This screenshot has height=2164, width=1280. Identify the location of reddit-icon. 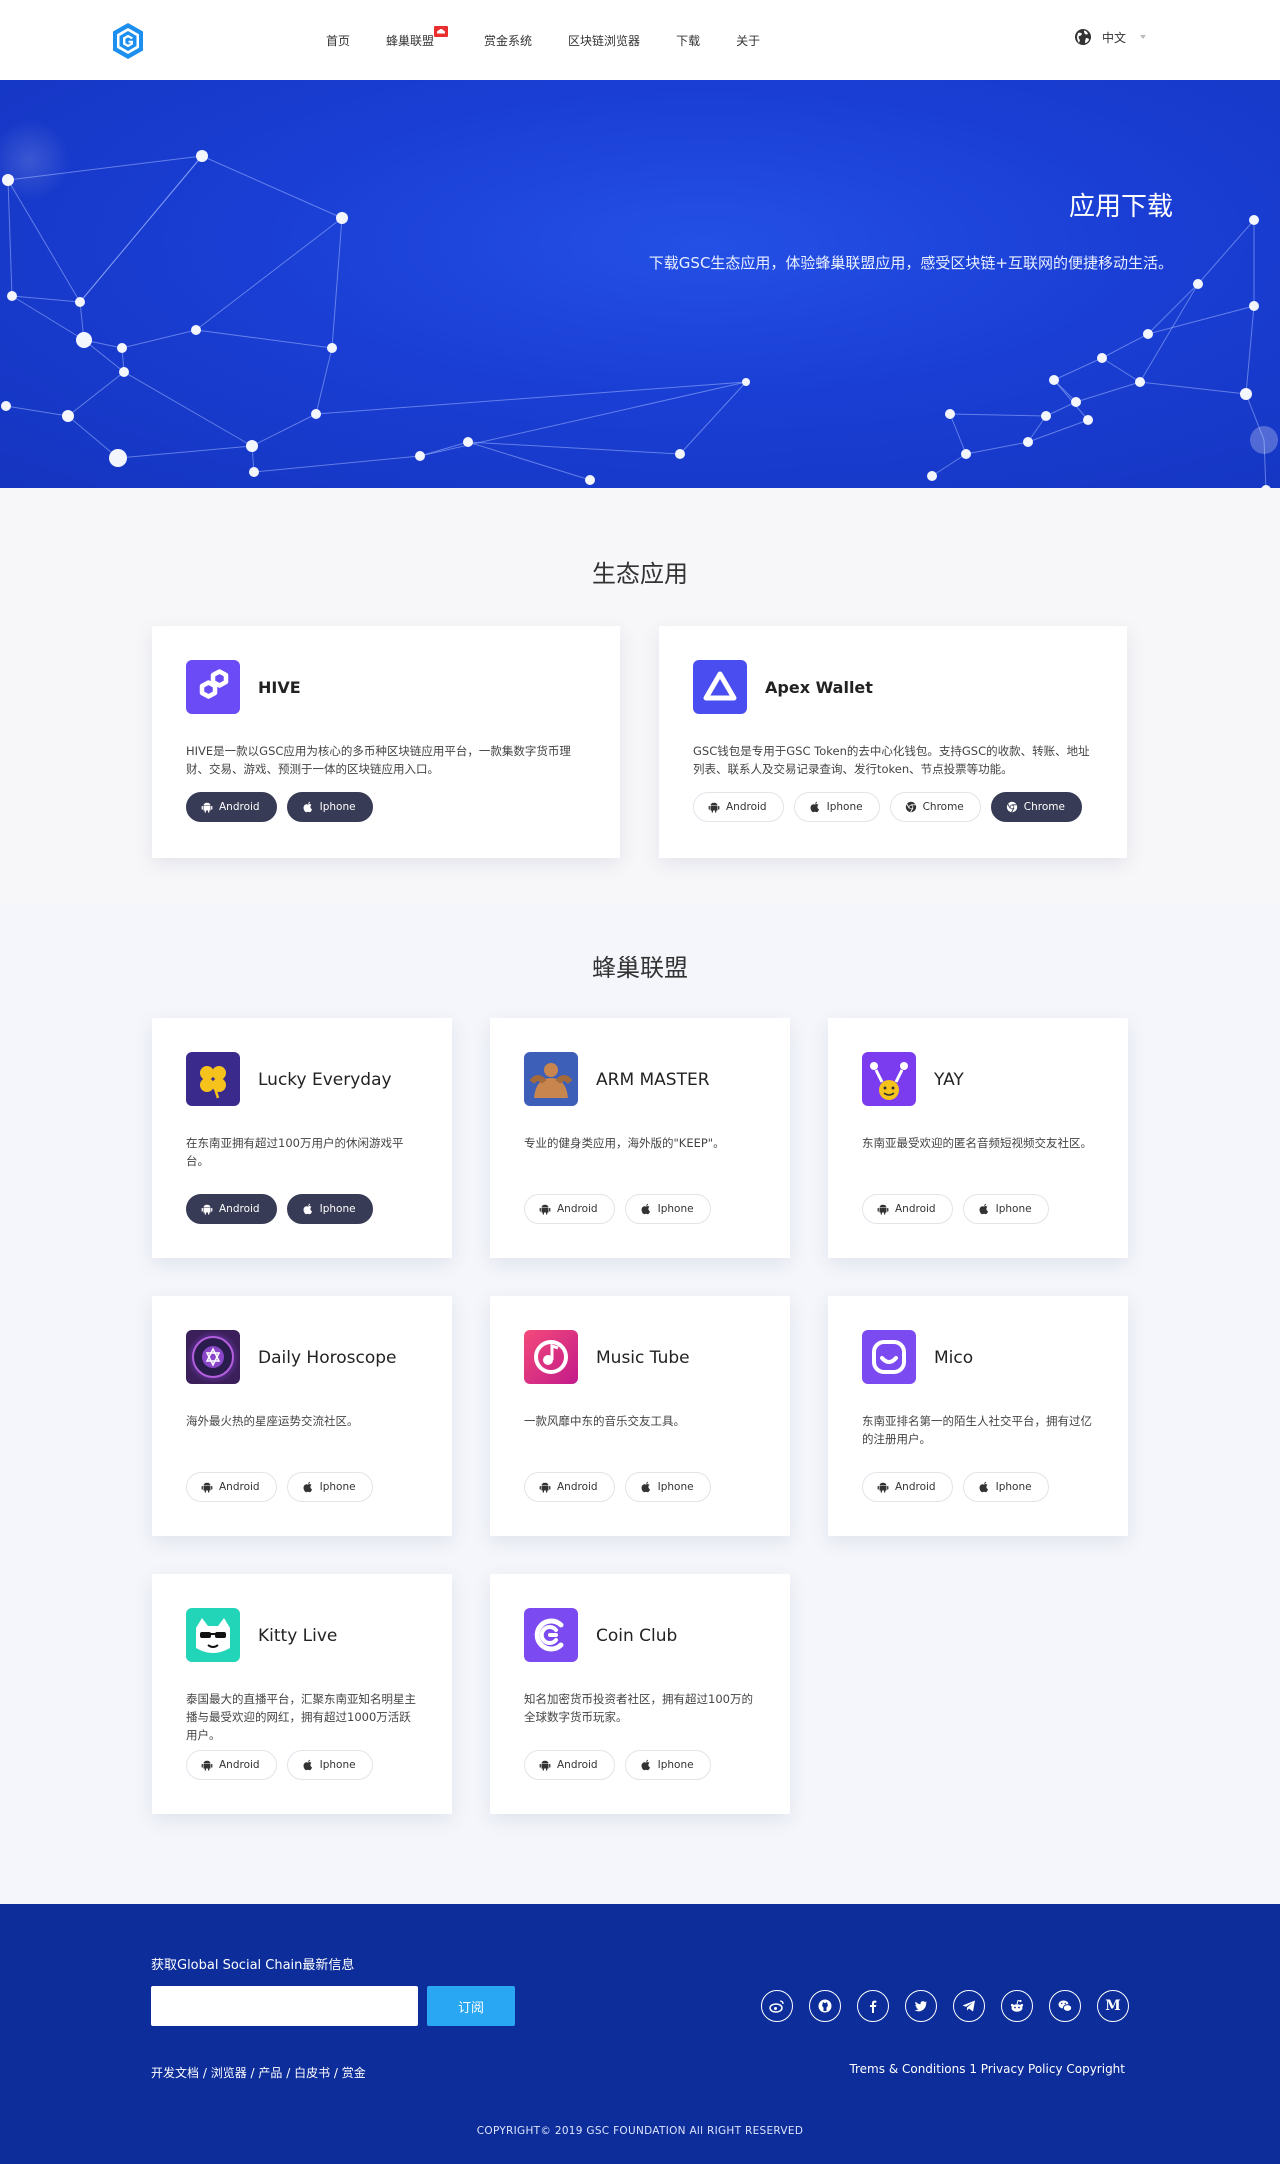
(1017, 2006).